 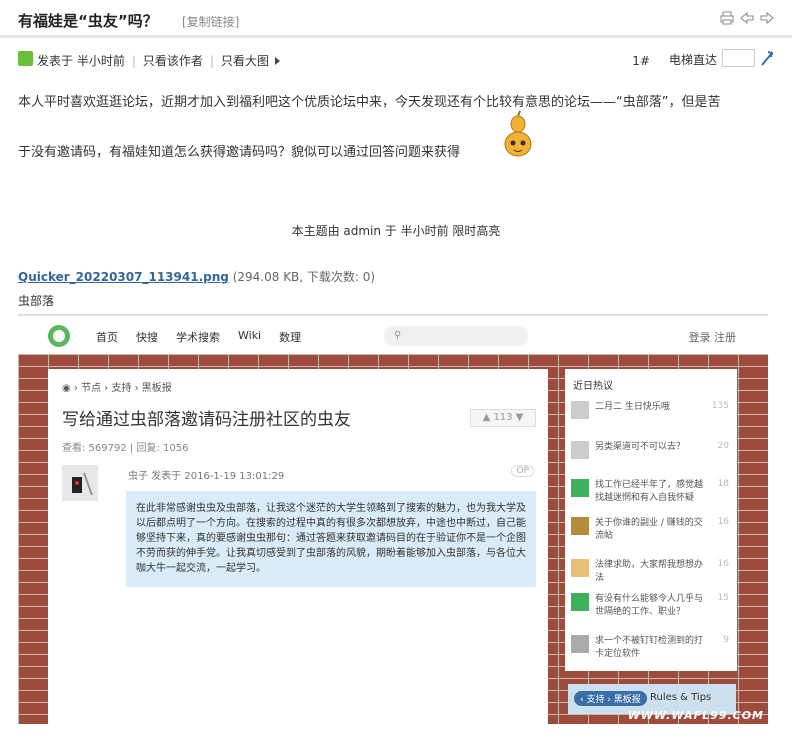 I want to click on post-meta: 发表于 半小时前 | 只看该作者 | 只看大图, so click(x=158, y=60).